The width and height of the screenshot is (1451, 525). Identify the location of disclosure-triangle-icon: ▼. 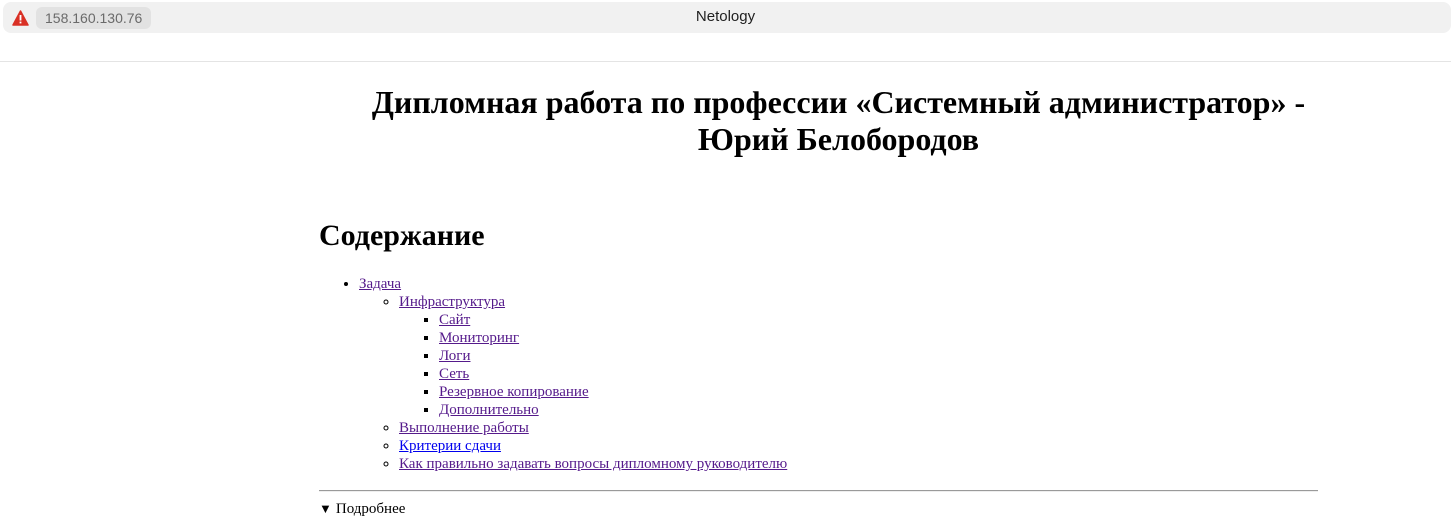
(325, 508).